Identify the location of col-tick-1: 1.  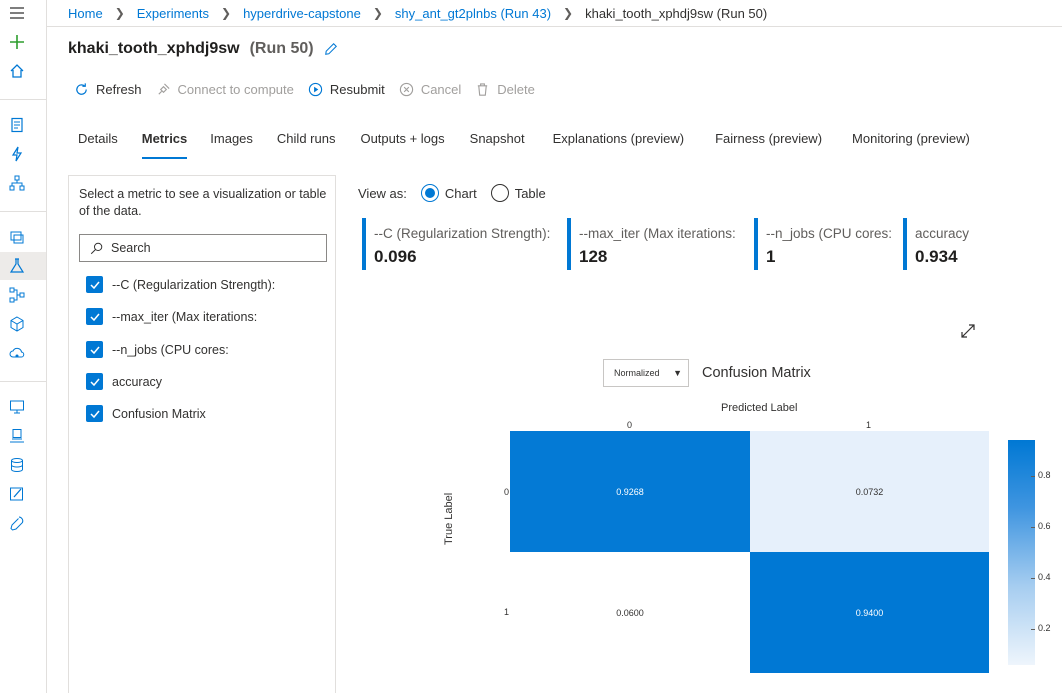
(869, 425).